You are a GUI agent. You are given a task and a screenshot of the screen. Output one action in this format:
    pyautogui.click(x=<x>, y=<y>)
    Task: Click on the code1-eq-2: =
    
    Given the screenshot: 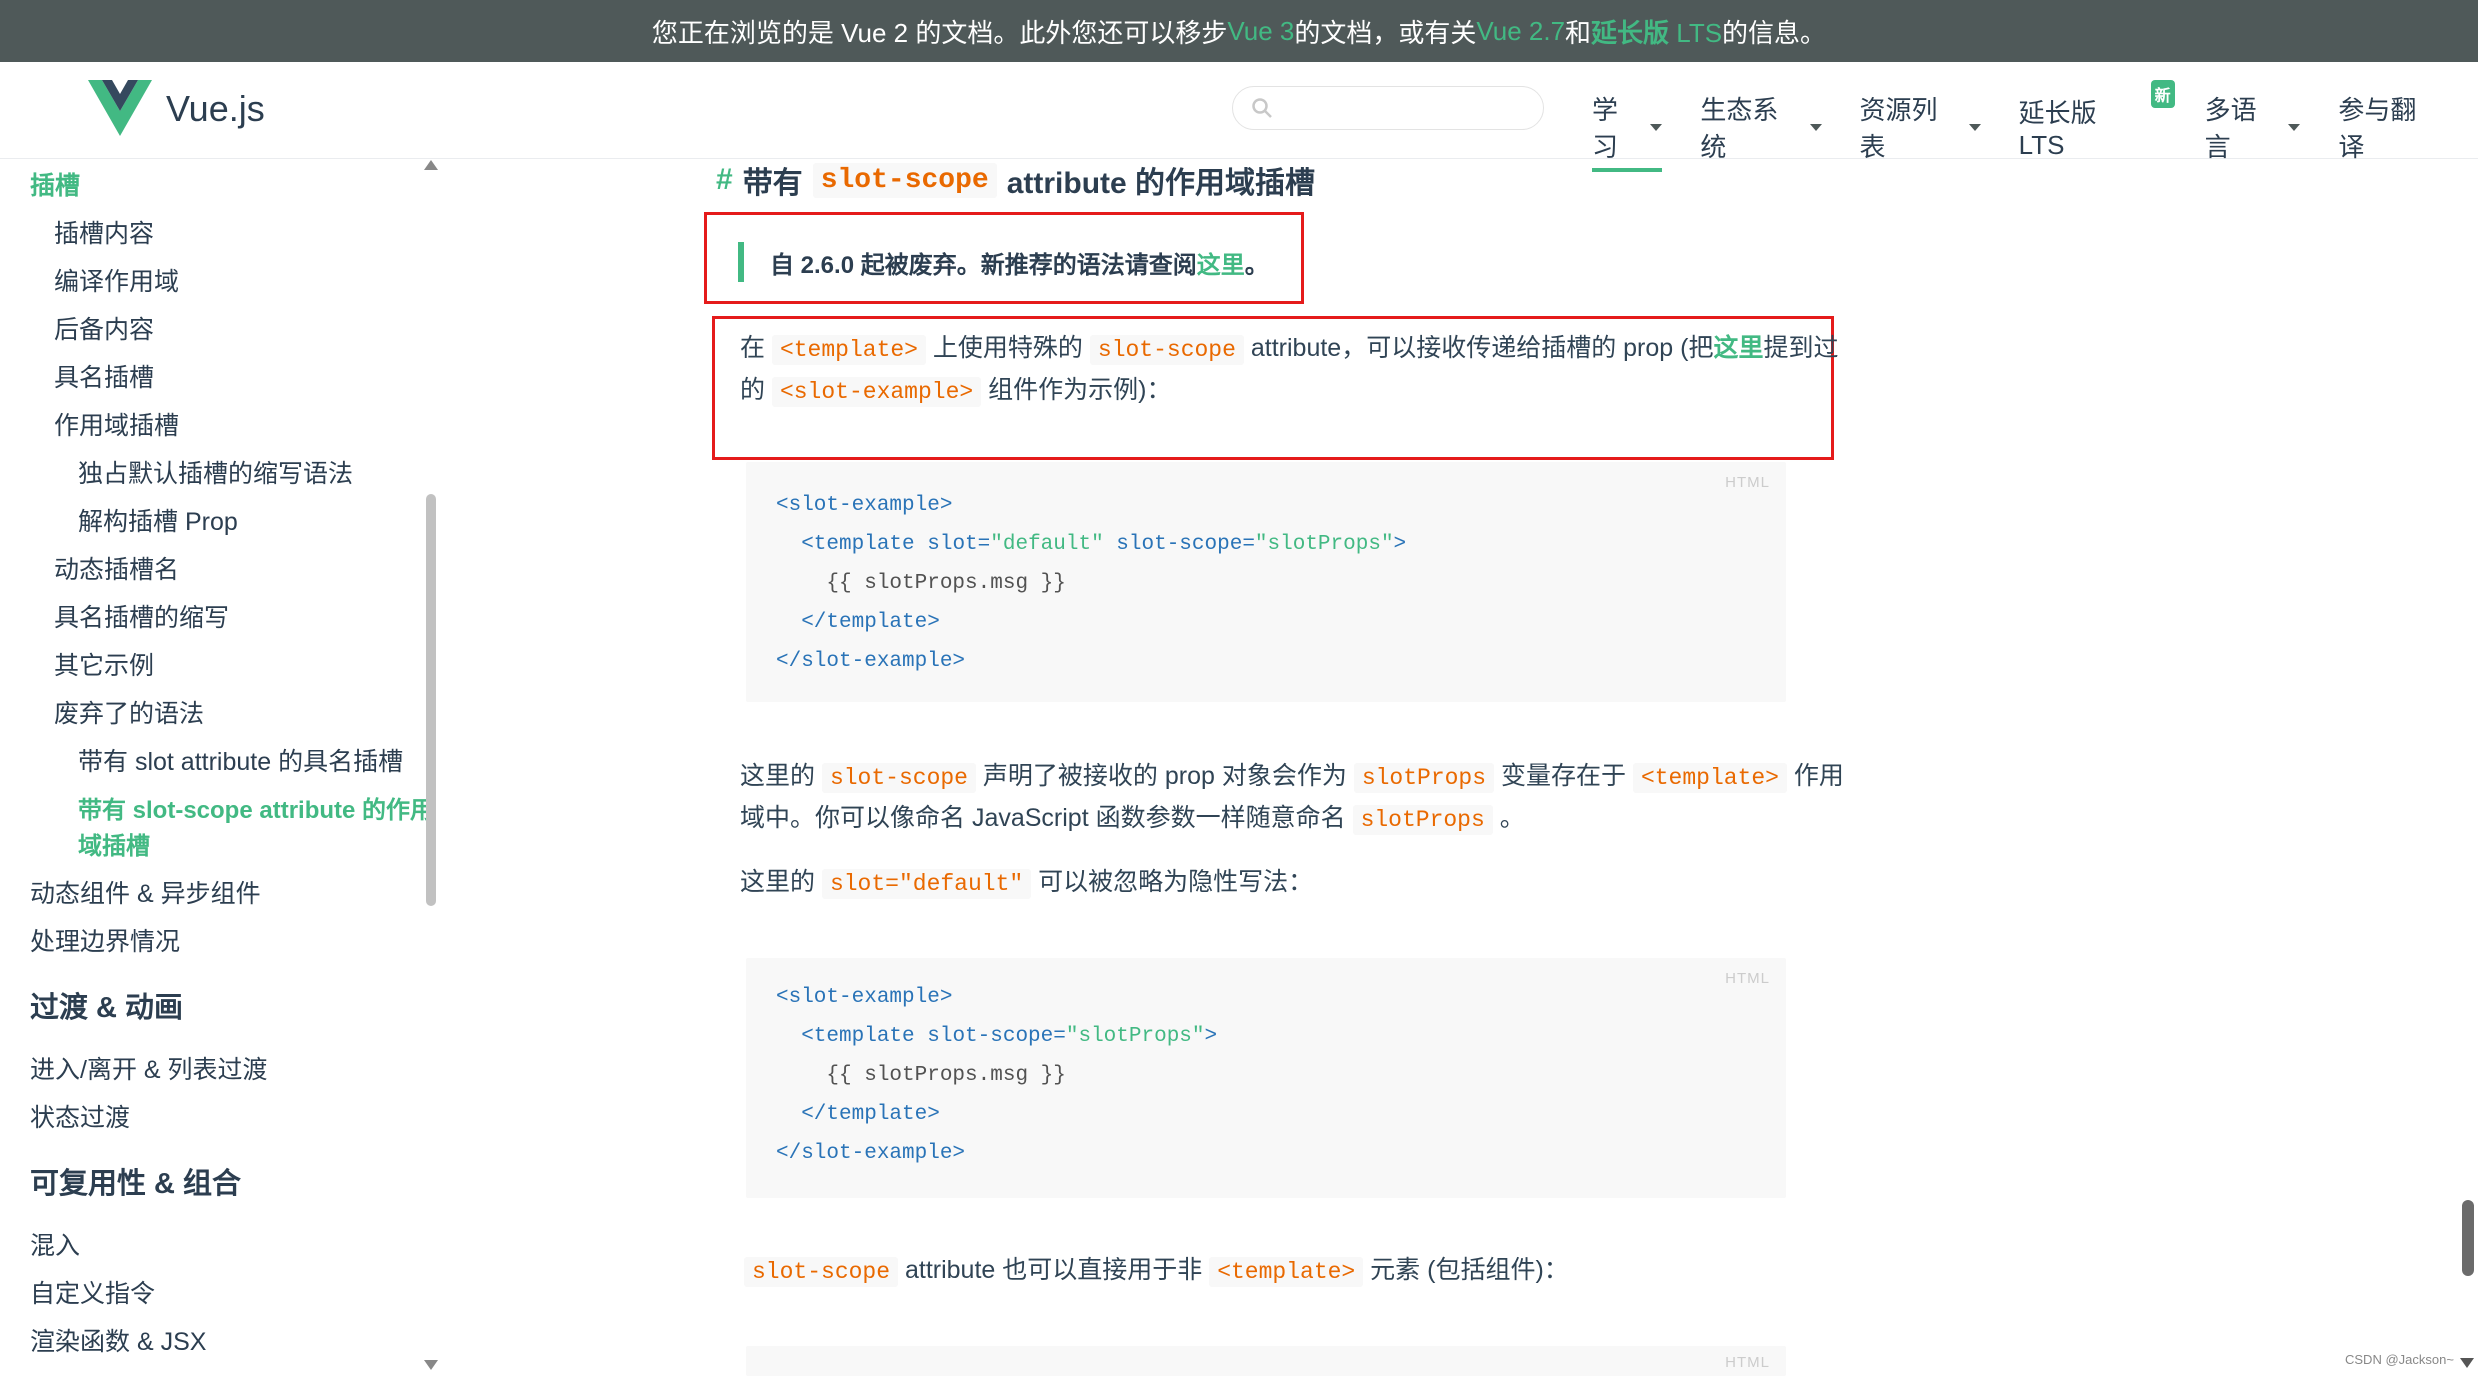 What is the action you would take?
    pyautogui.click(x=1248, y=544)
    